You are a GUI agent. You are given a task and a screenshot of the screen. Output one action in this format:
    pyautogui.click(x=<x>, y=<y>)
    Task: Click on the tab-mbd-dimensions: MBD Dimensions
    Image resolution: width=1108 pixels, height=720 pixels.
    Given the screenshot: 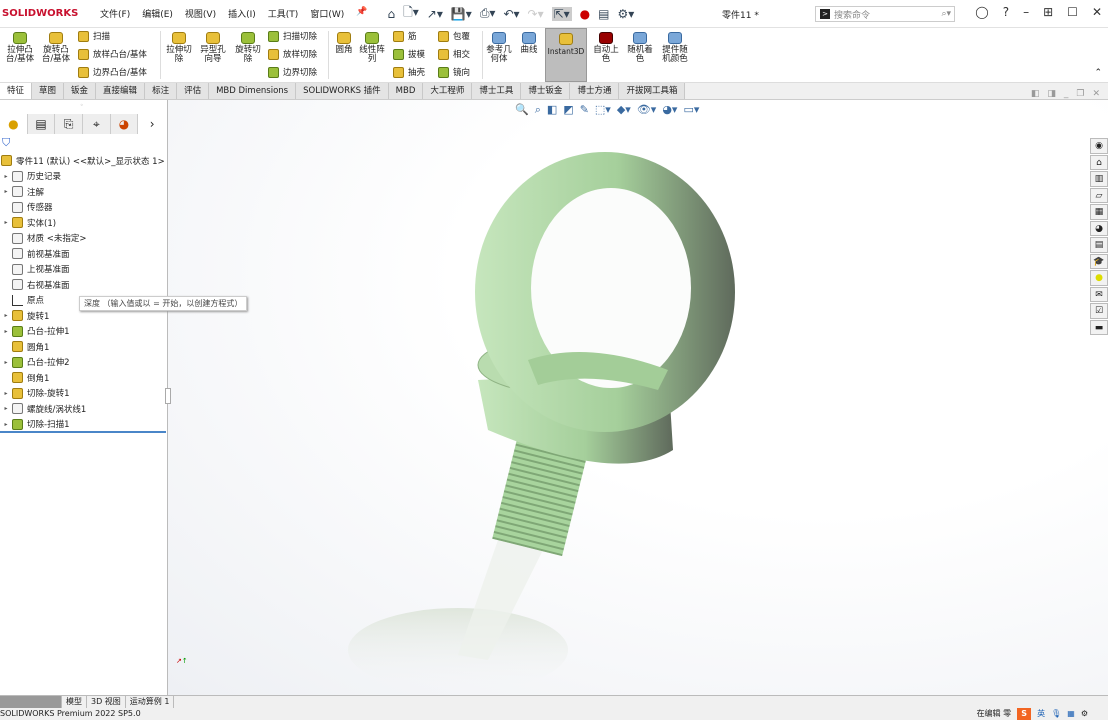 What is the action you would take?
    pyautogui.click(x=253, y=91)
    